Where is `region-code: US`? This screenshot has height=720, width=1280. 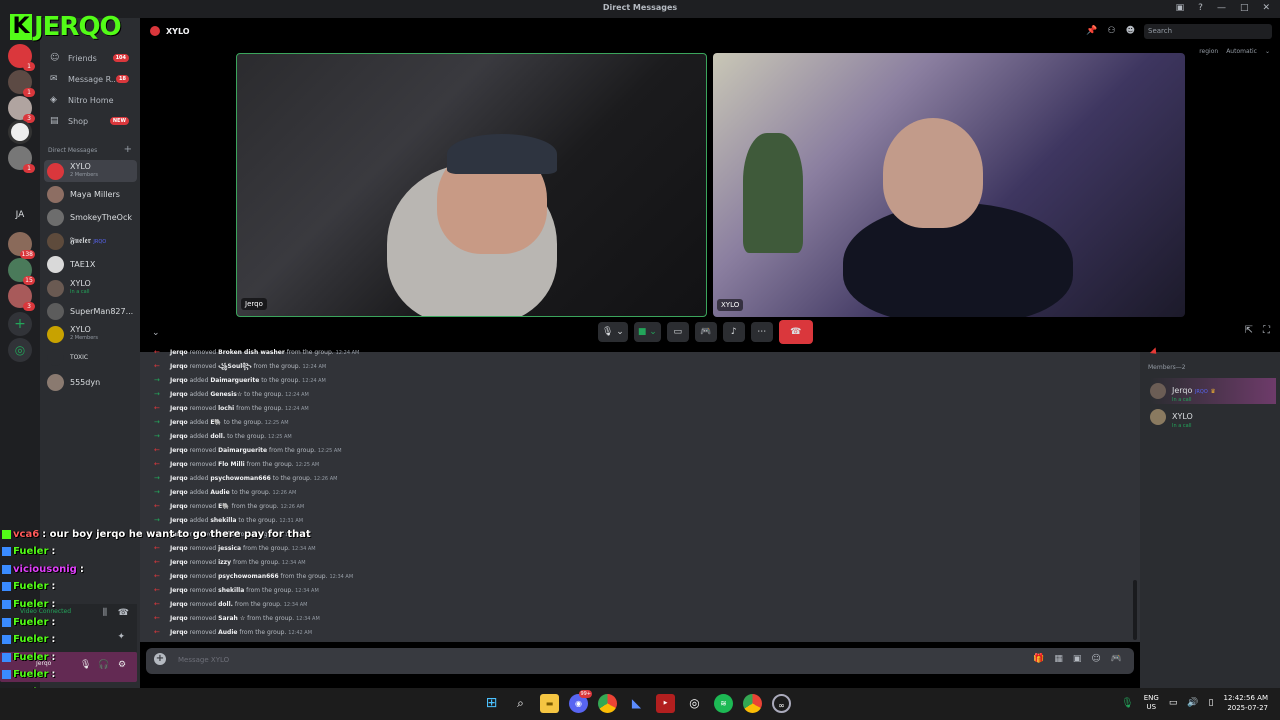 region-code: US is located at coordinates (1151, 707).